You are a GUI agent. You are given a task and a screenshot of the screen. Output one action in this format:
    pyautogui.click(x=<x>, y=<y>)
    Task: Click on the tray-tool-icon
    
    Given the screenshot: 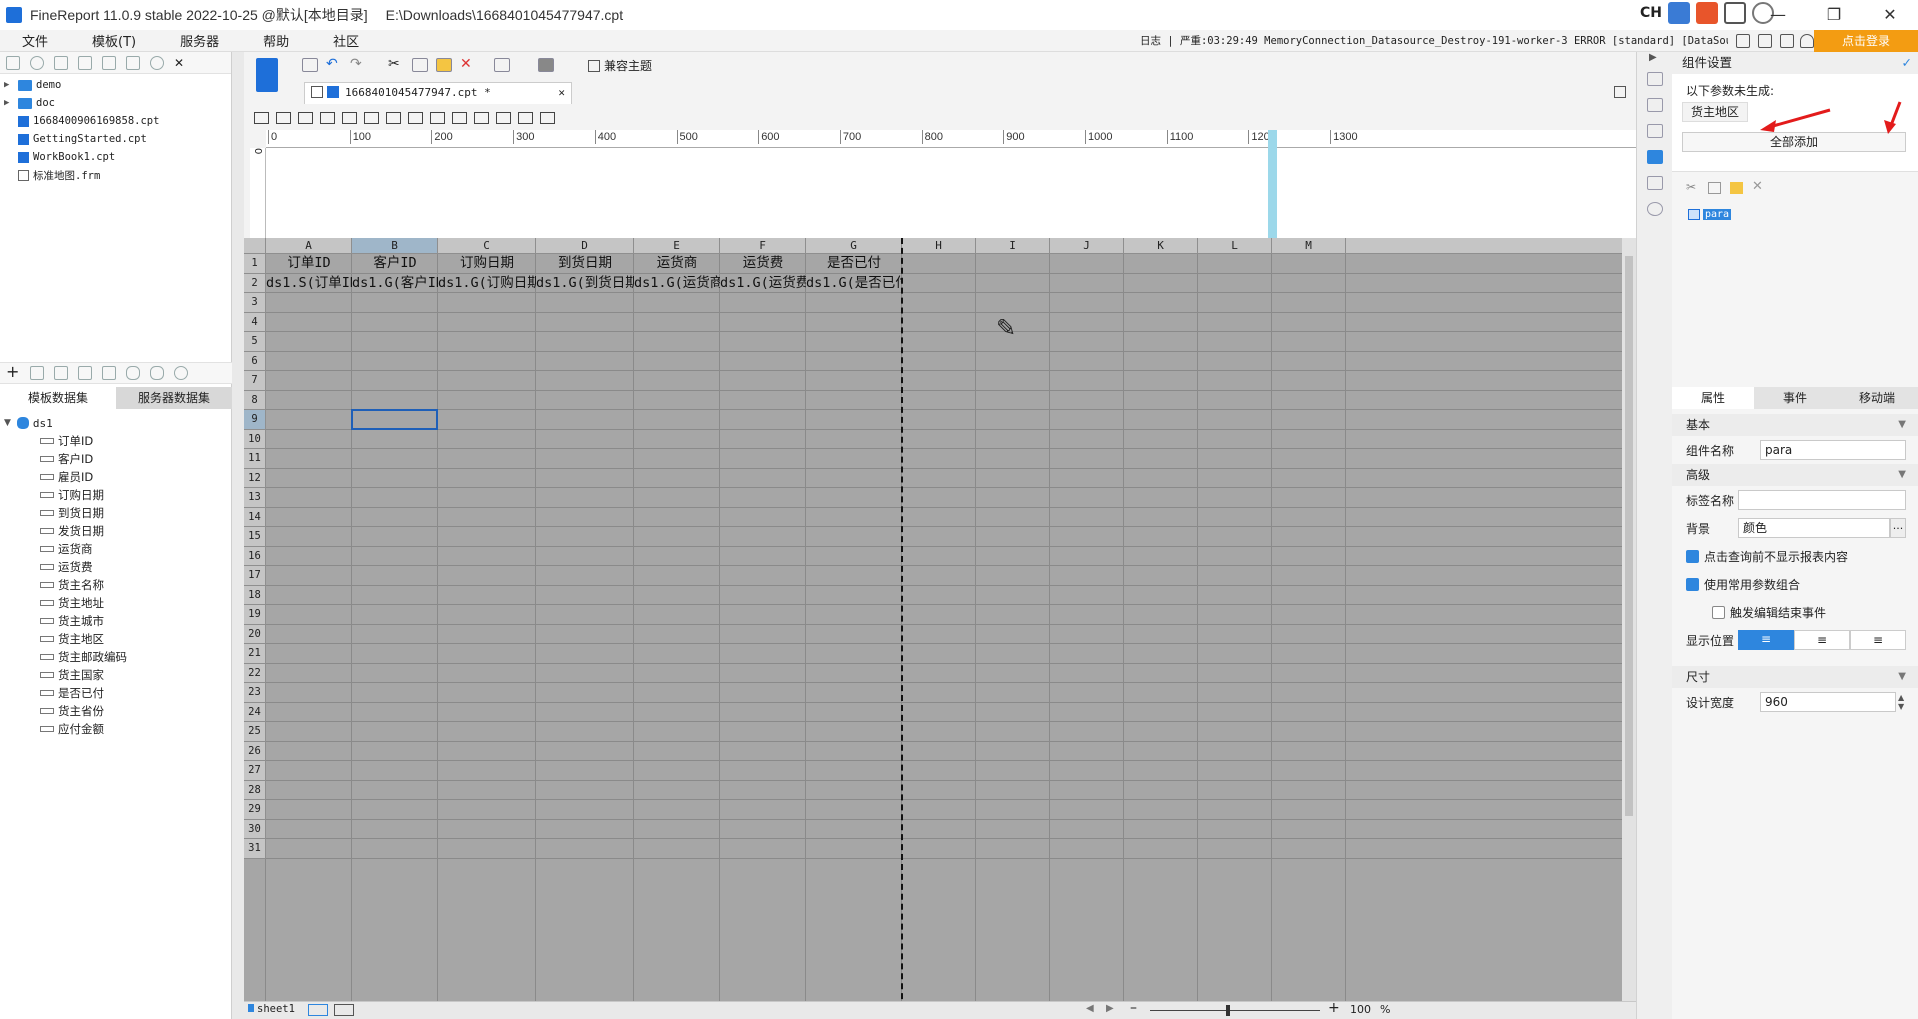 What is the action you would take?
    pyautogui.click(x=1735, y=13)
    